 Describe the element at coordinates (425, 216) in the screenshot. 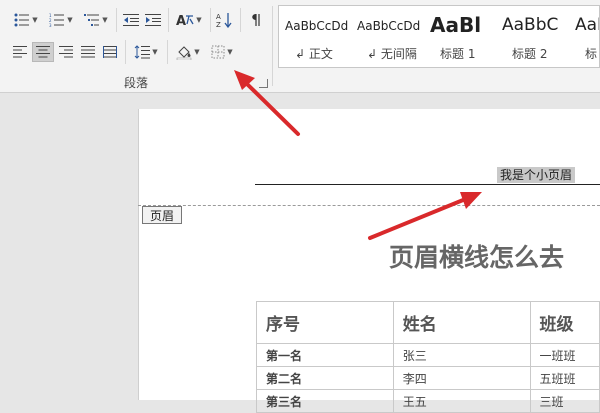

I see `arrow-to-header-line-icon` at that location.